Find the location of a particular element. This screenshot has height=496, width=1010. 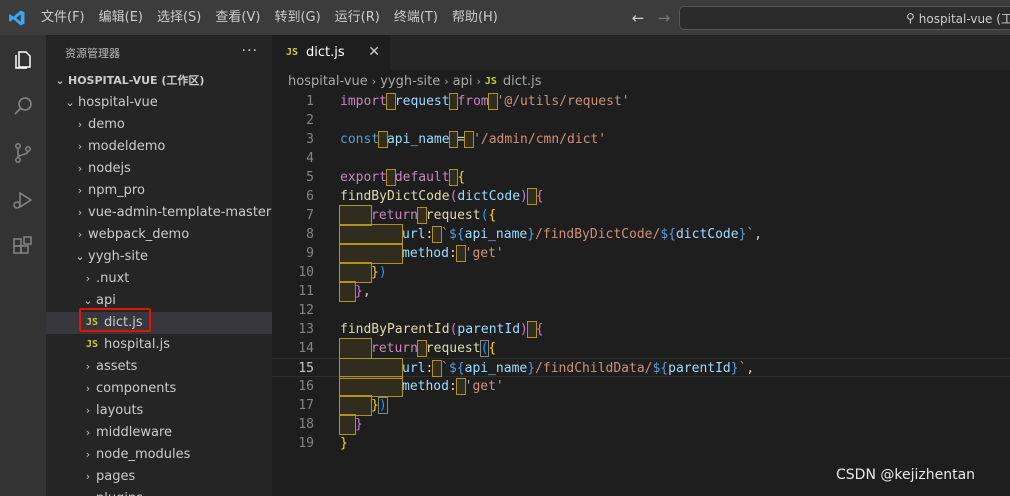

editor-tab-bar: JS dict.js ✕ is located at coordinates (641, 52).